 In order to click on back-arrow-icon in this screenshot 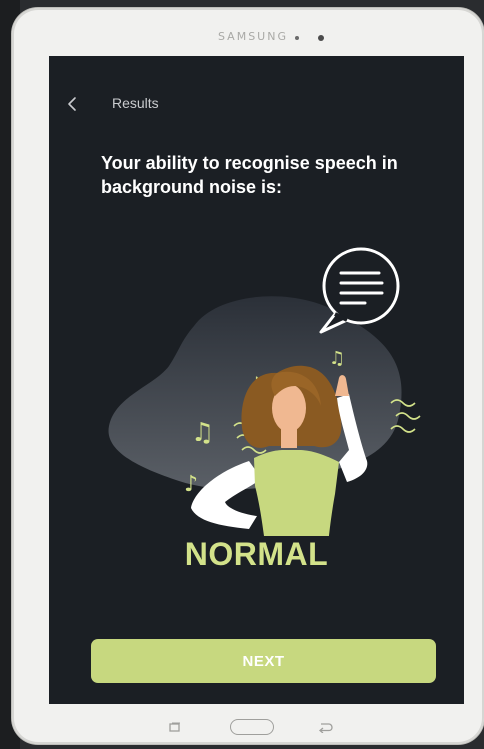, I will do `click(325, 727)`.